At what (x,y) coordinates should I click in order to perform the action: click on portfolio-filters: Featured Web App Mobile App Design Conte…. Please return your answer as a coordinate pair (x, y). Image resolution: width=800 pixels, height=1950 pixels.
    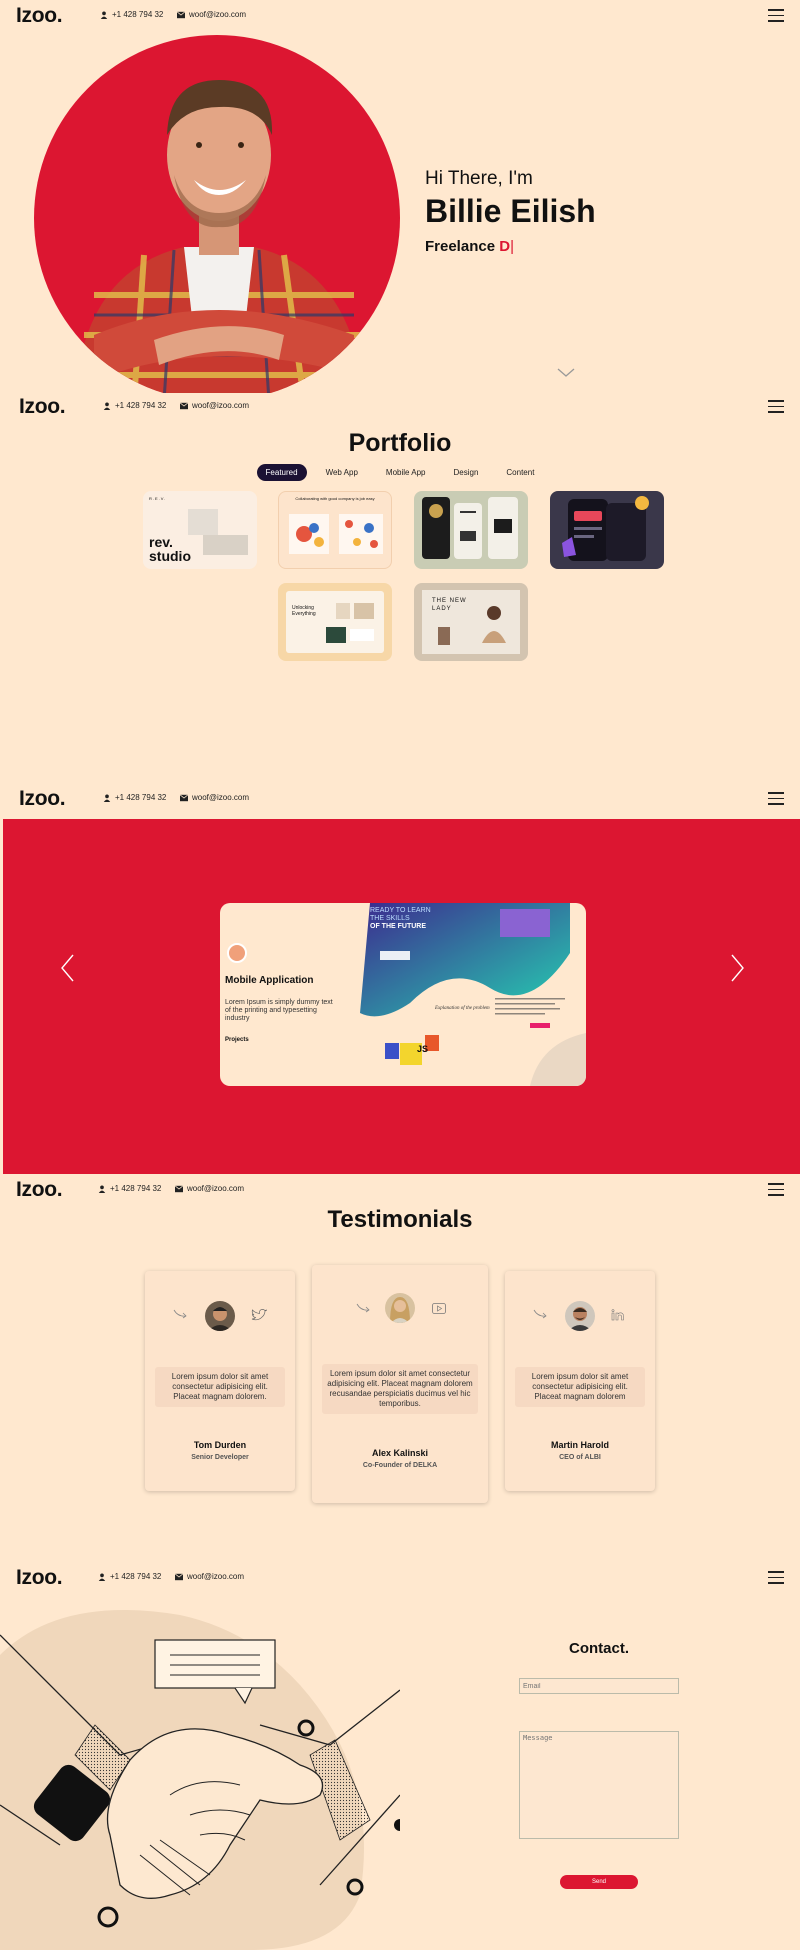
    Looking at the image, I should click on (400, 472).